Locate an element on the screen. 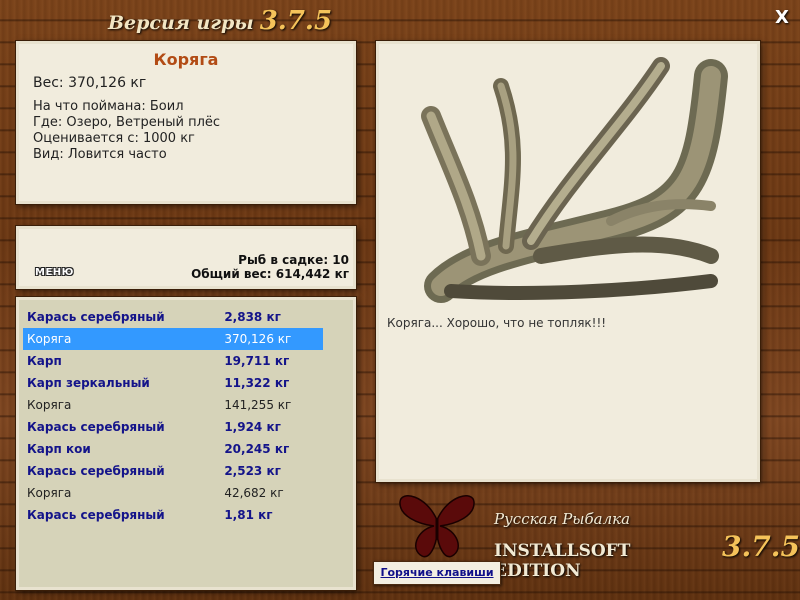 Image resolution: width=800 pixels, height=600 pixels. brand-line2-wrap: INSTALLSOFT EDITION 3.7.5 is located at coordinates (647, 555).